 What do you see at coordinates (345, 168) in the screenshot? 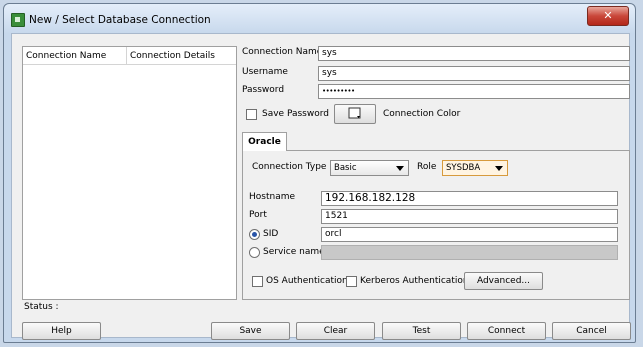
I see `connection-type-value: Basic` at bounding box center [345, 168].